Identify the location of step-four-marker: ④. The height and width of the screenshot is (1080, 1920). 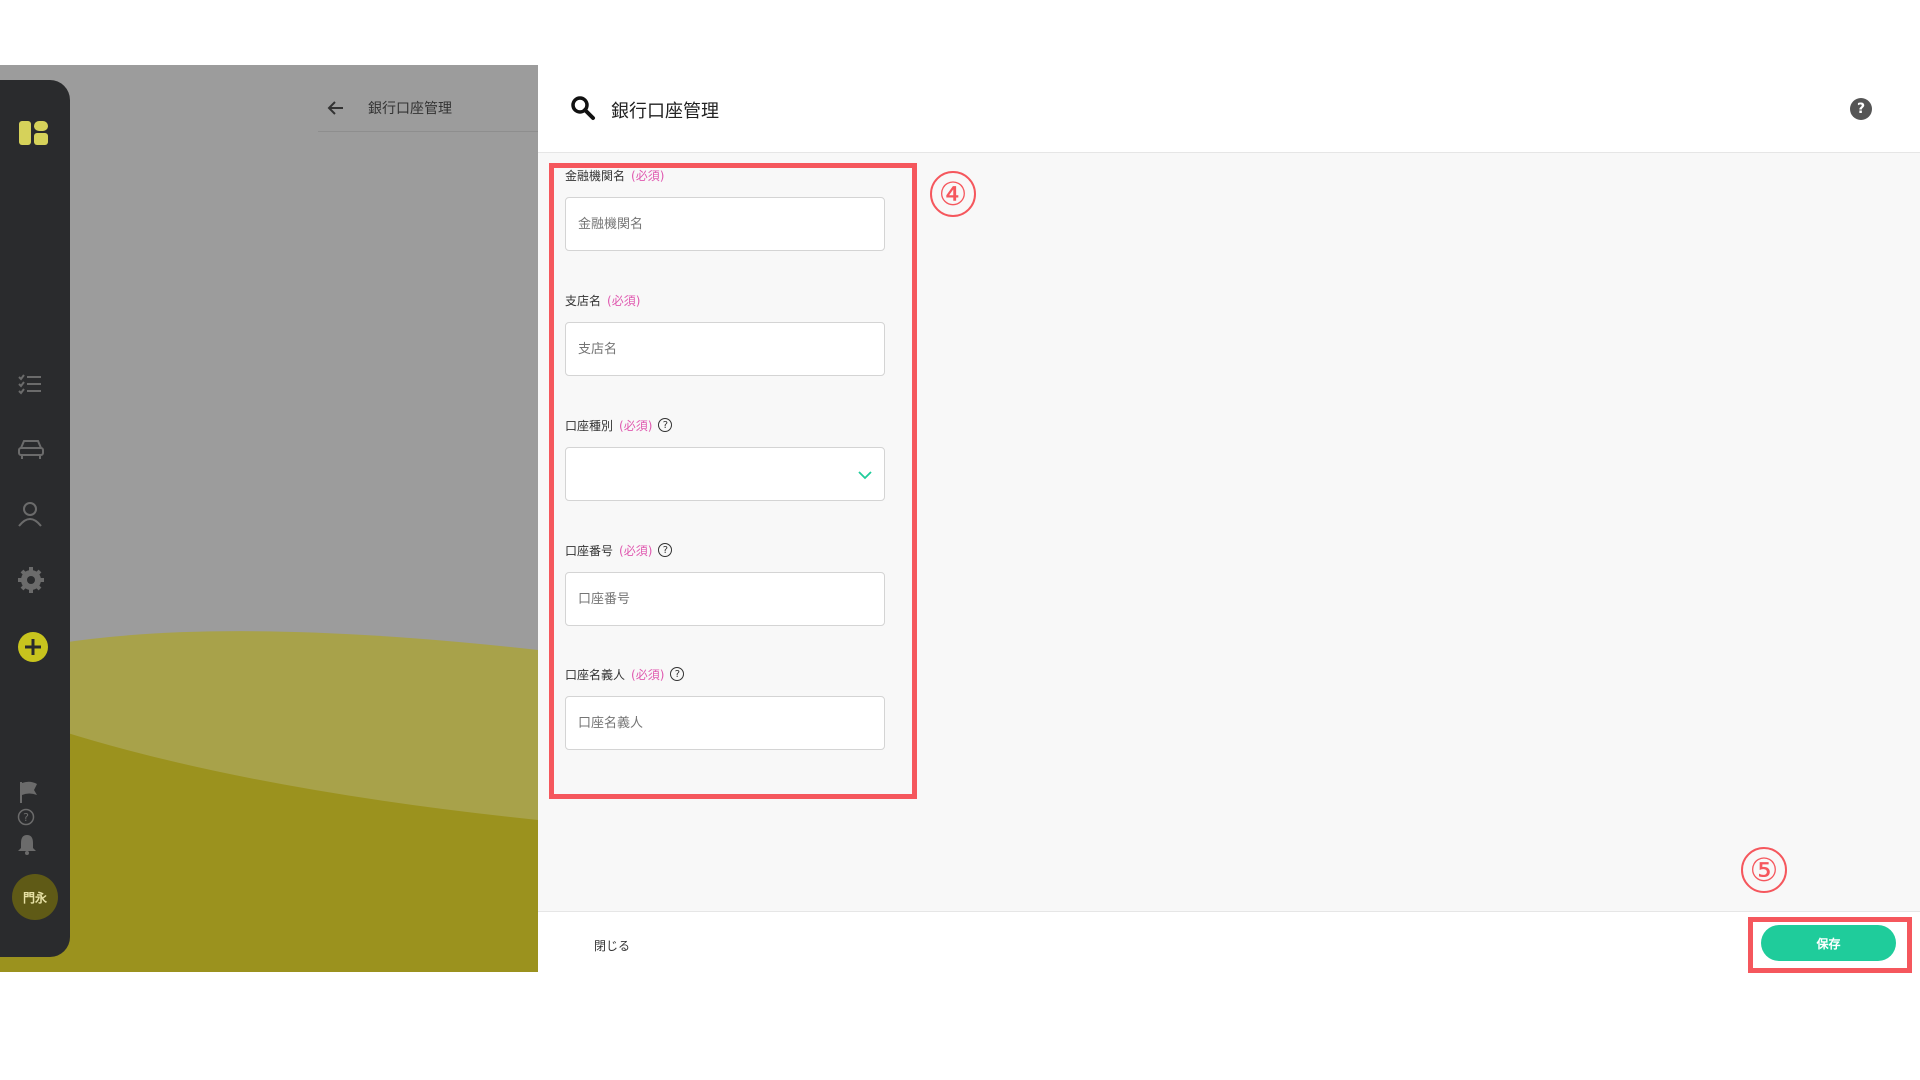
(953, 194).